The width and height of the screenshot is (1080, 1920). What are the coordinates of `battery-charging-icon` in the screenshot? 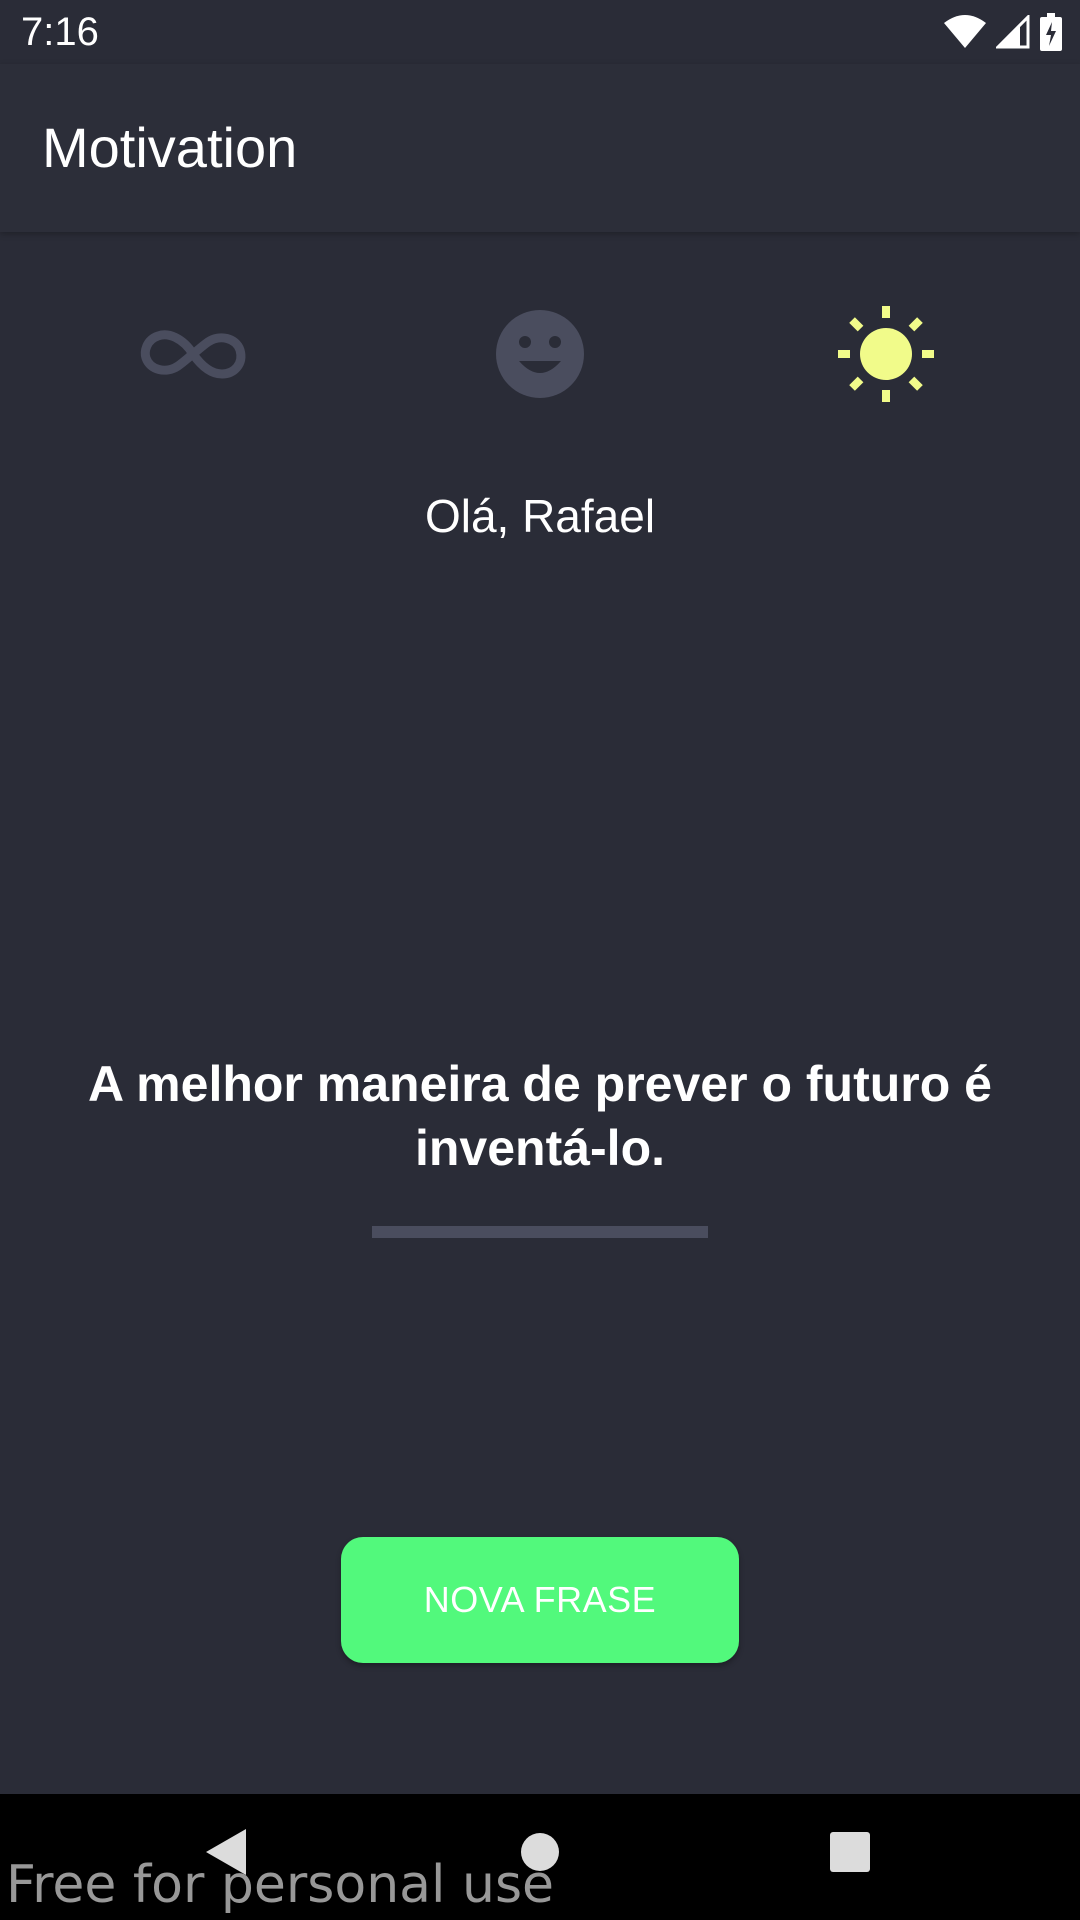 It's located at (1051, 32).